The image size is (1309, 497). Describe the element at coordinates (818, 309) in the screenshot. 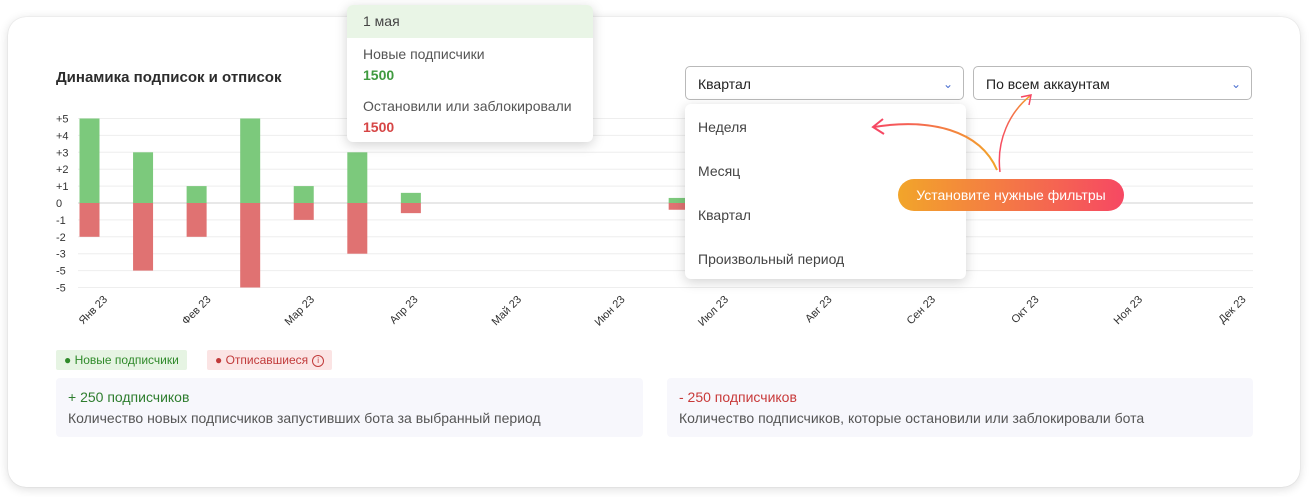

I see `x-tick-label: Авг 23` at that location.